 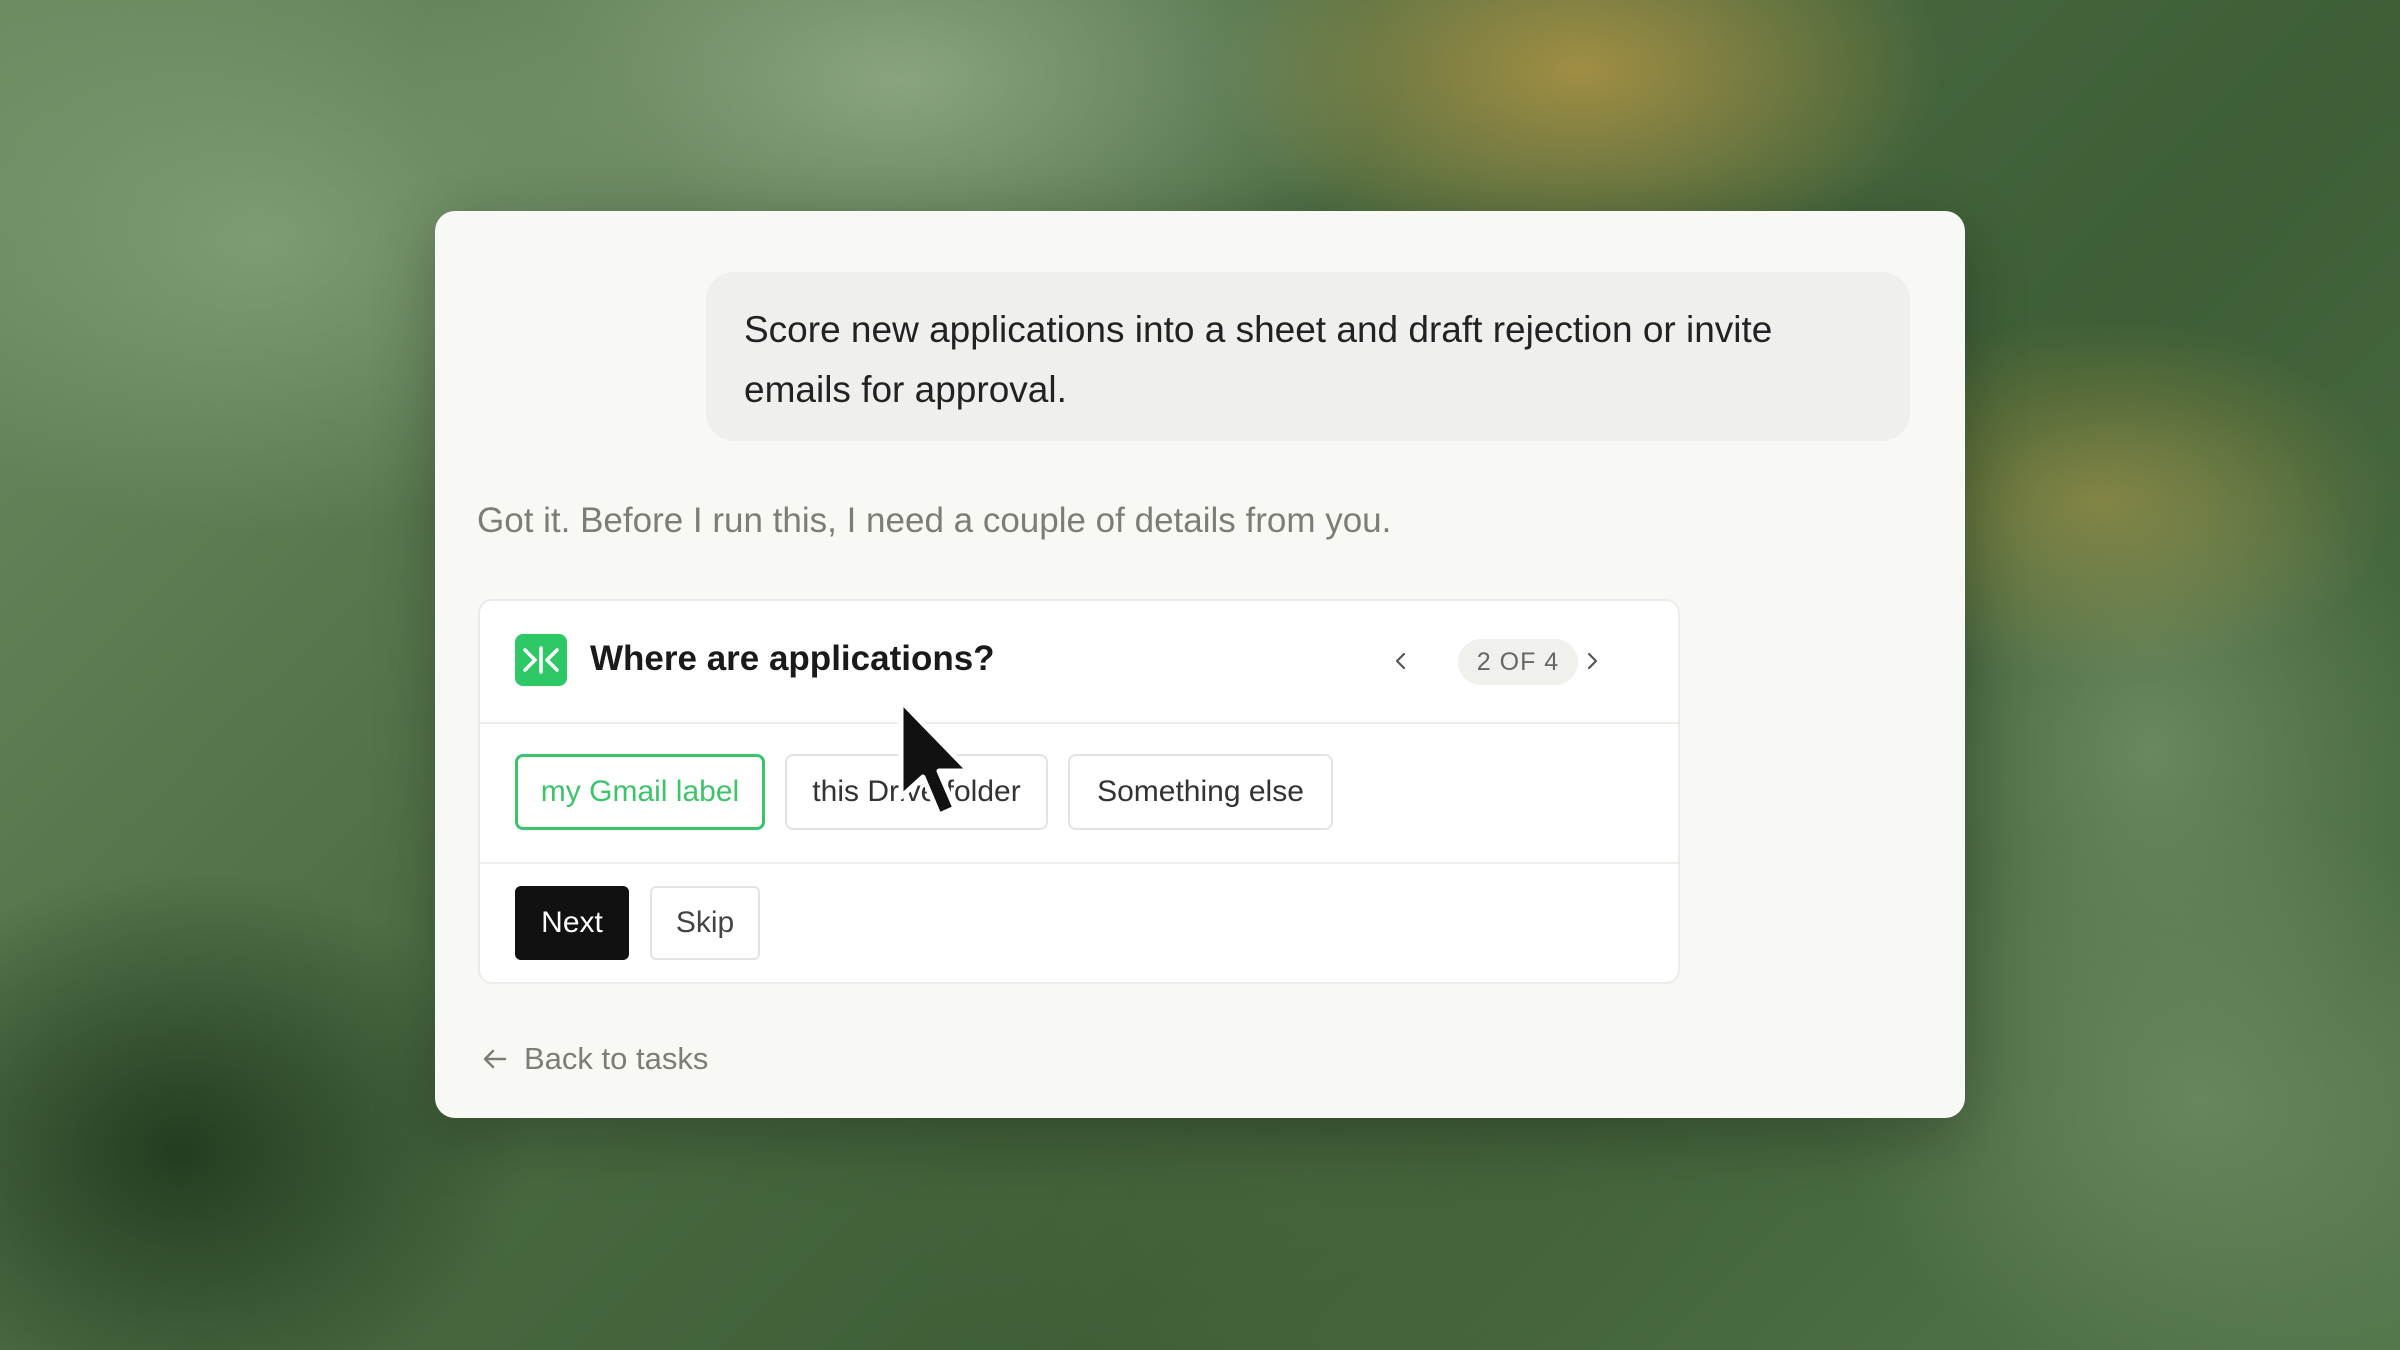 I want to click on back-to-tasks-link: Back to tasks, so click(x=594, y=1059).